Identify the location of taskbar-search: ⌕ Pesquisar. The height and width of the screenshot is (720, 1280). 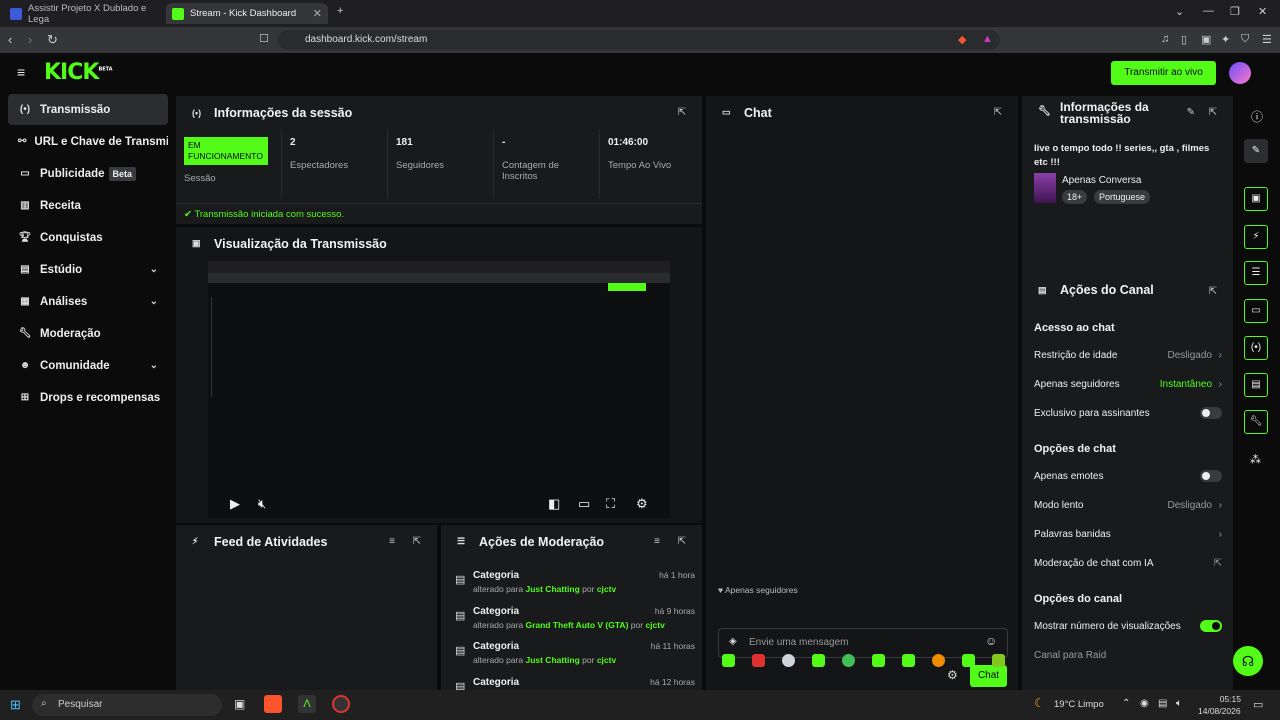
(127, 705).